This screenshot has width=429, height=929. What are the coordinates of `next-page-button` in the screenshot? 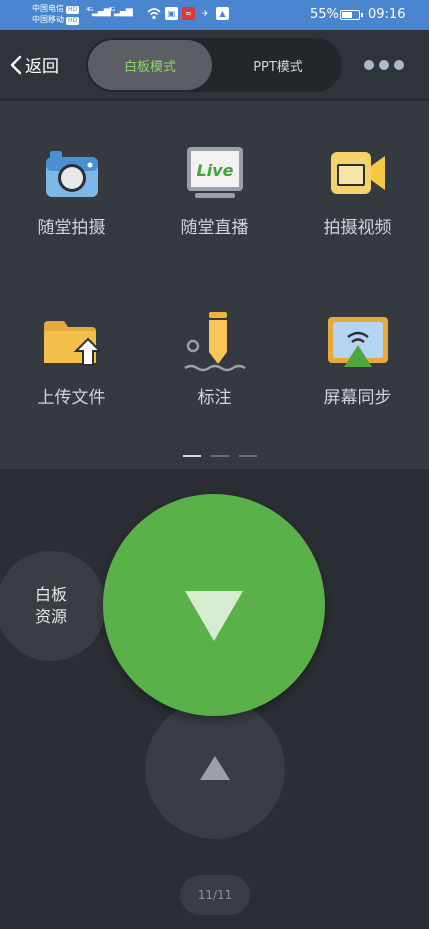 It's located at (214, 605).